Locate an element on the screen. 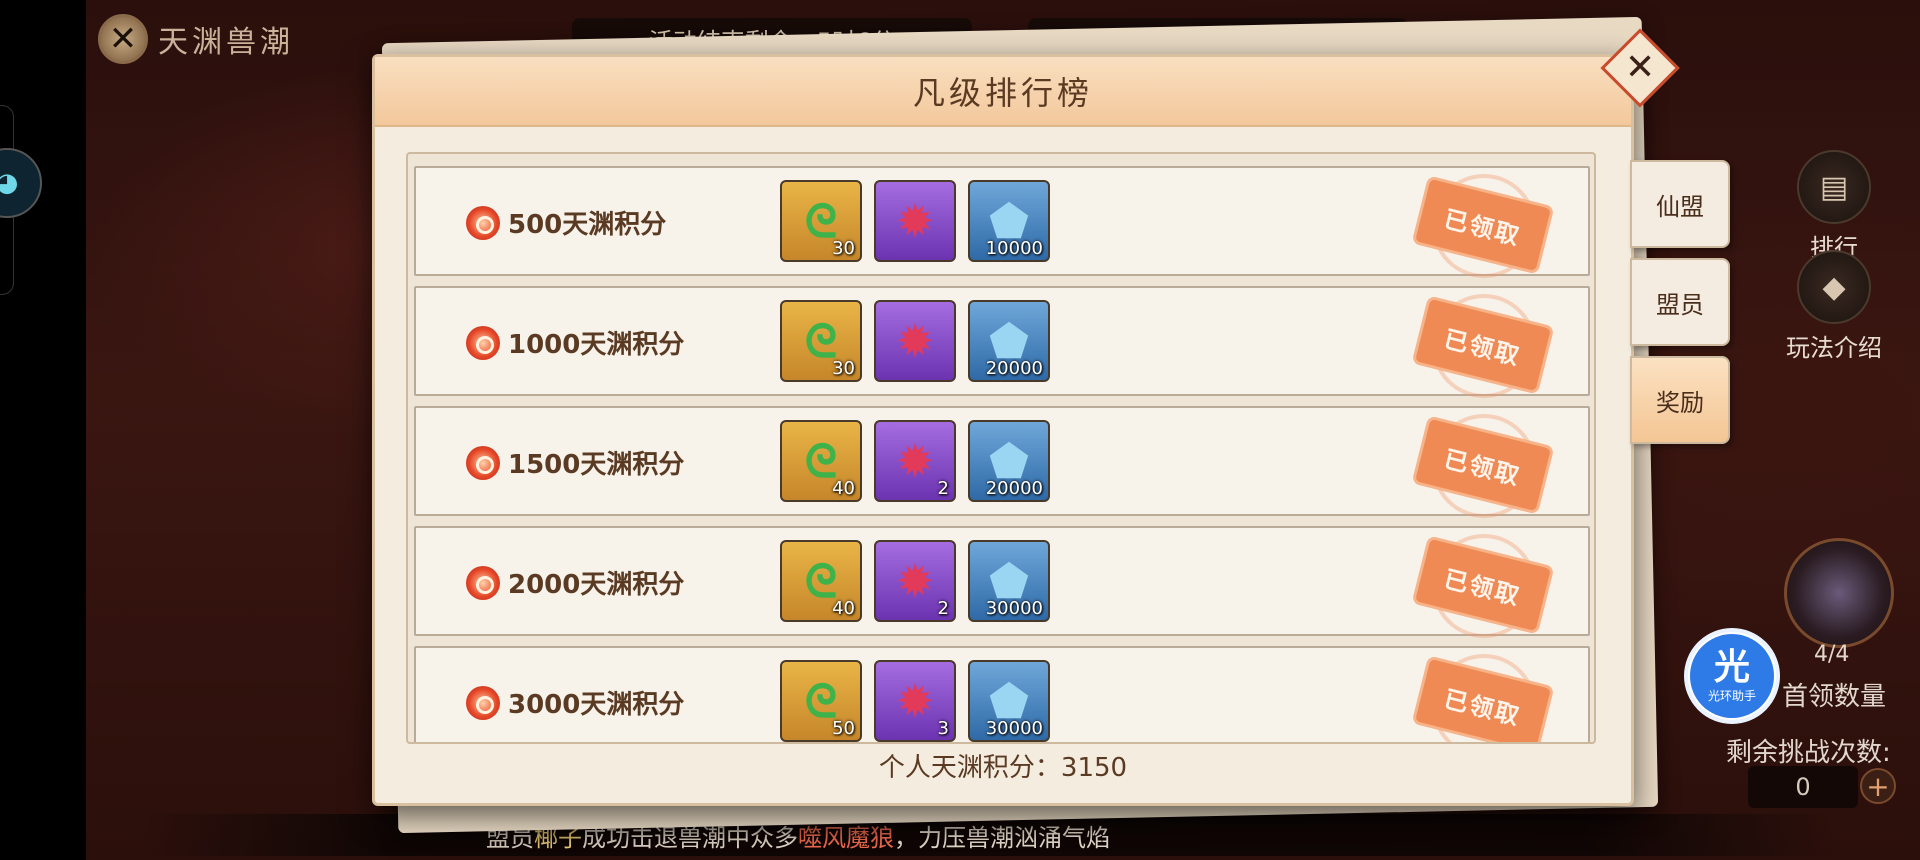  assistant-icon: 光 光环助手 is located at coordinates (1732, 676).